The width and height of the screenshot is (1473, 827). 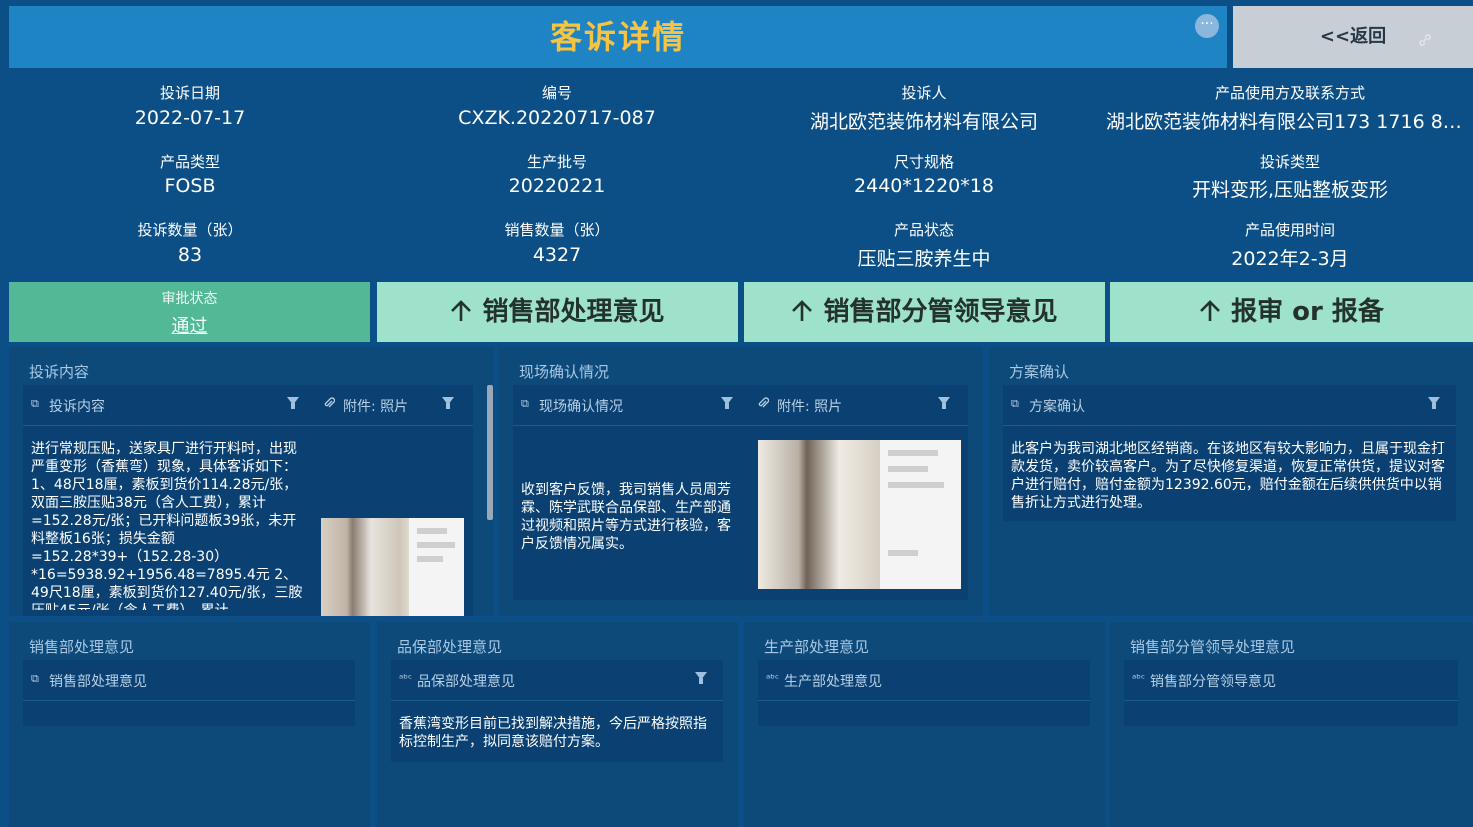 What do you see at coordinates (556, 162) in the screenshot?
I see `batch-number-label: 生产批号` at bounding box center [556, 162].